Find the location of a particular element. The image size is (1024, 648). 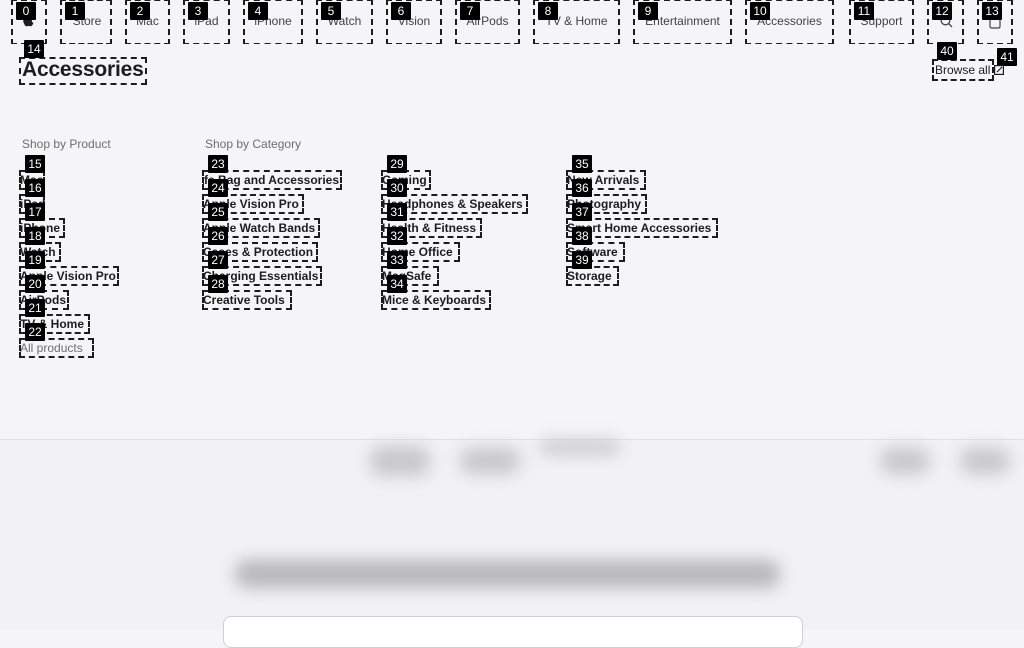

shop-by-product-heading: Shop by Product is located at coordinates (66, 144).